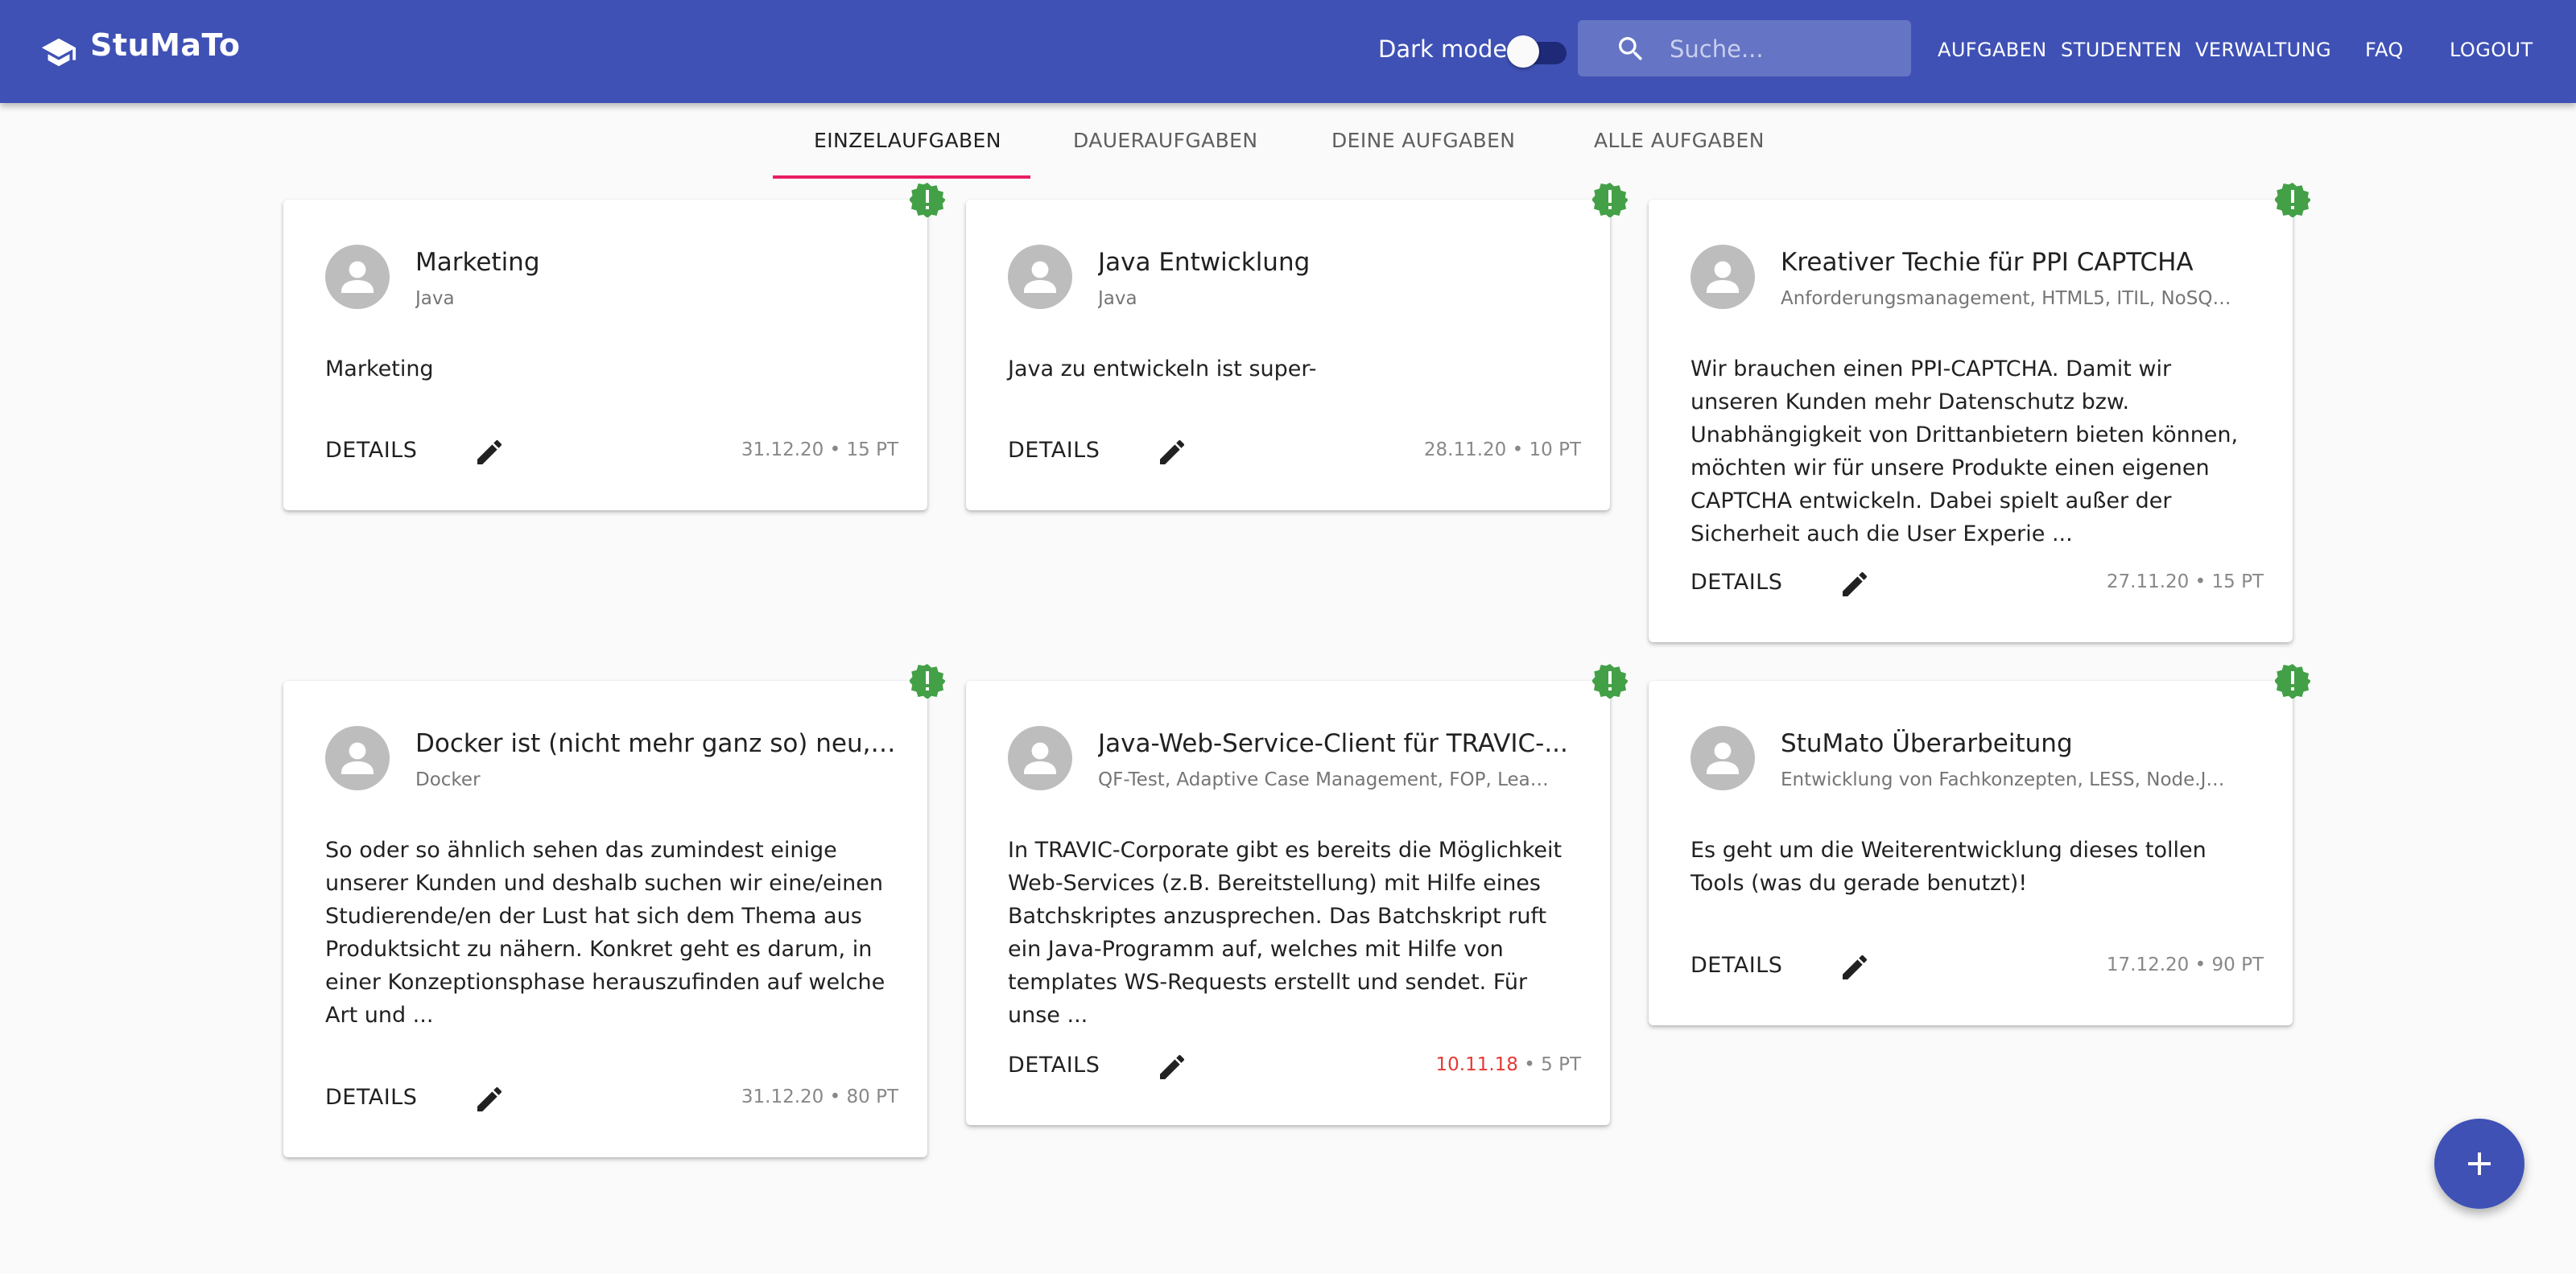 This screenshot has height=1274, width=2576. What do you see at coordinates (2237, 964) in the screenshot?
I see `card-points: 90 PT` at bounding box center [2237, 964].